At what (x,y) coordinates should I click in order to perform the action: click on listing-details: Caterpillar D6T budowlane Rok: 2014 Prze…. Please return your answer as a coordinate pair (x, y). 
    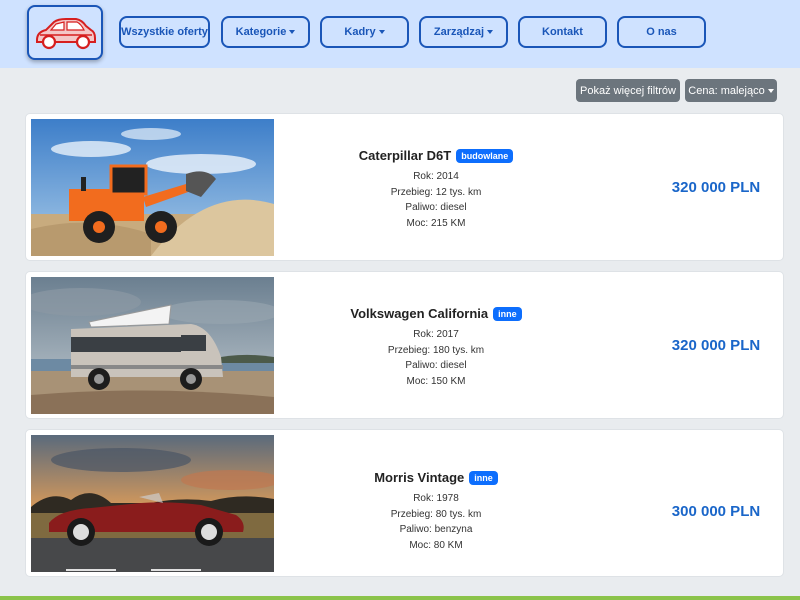
    Looking at the image, I should click on (436, 189).